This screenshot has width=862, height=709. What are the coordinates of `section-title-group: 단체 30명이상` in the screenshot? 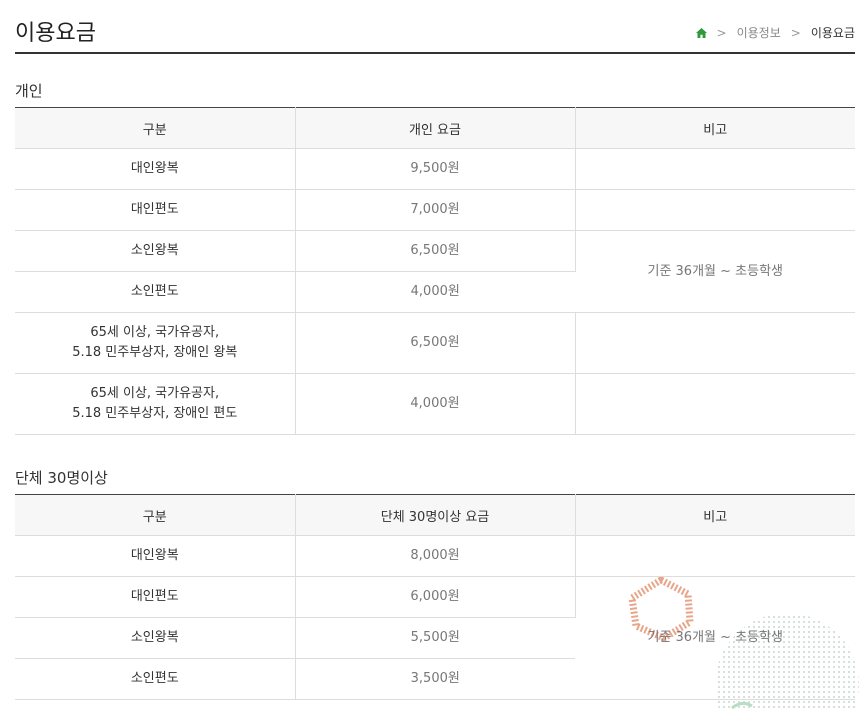 It's located at (61, 478).